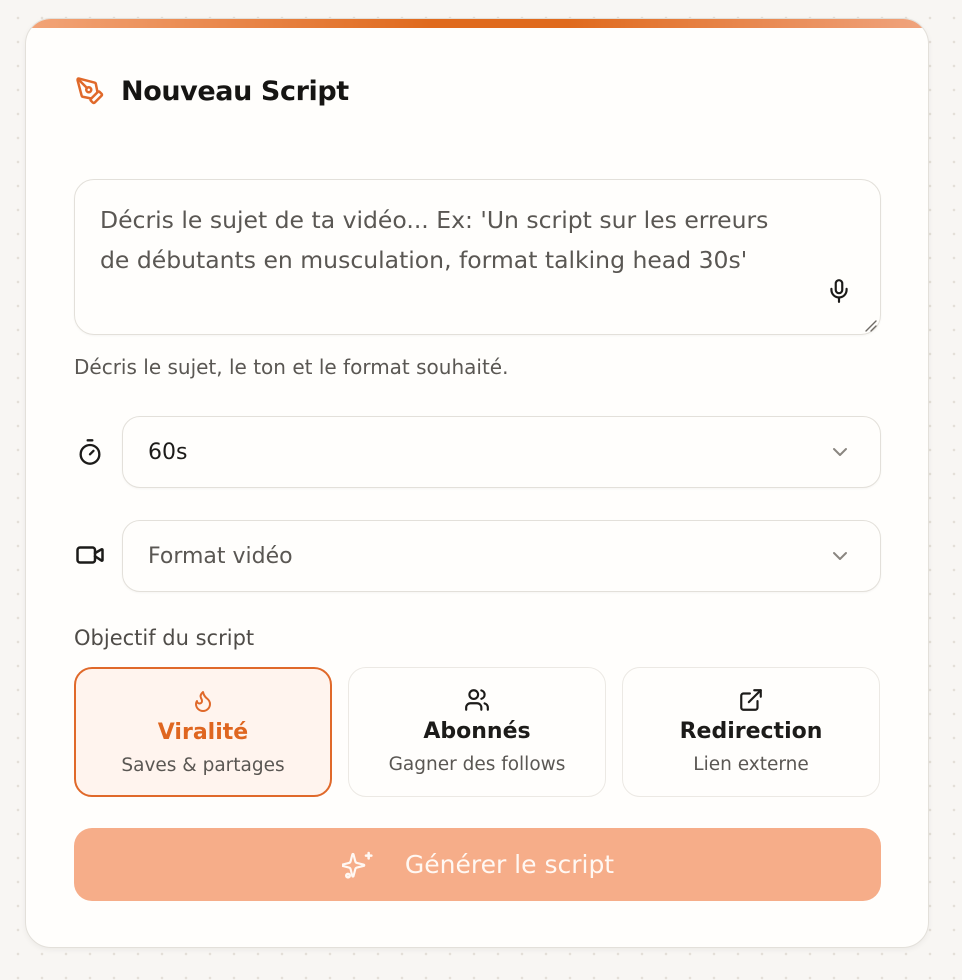 This screenshot has height=980, width=962. Describe the element at coordinates (90, 91) in the screenshot. I see `pen-tool-icon` at that location.